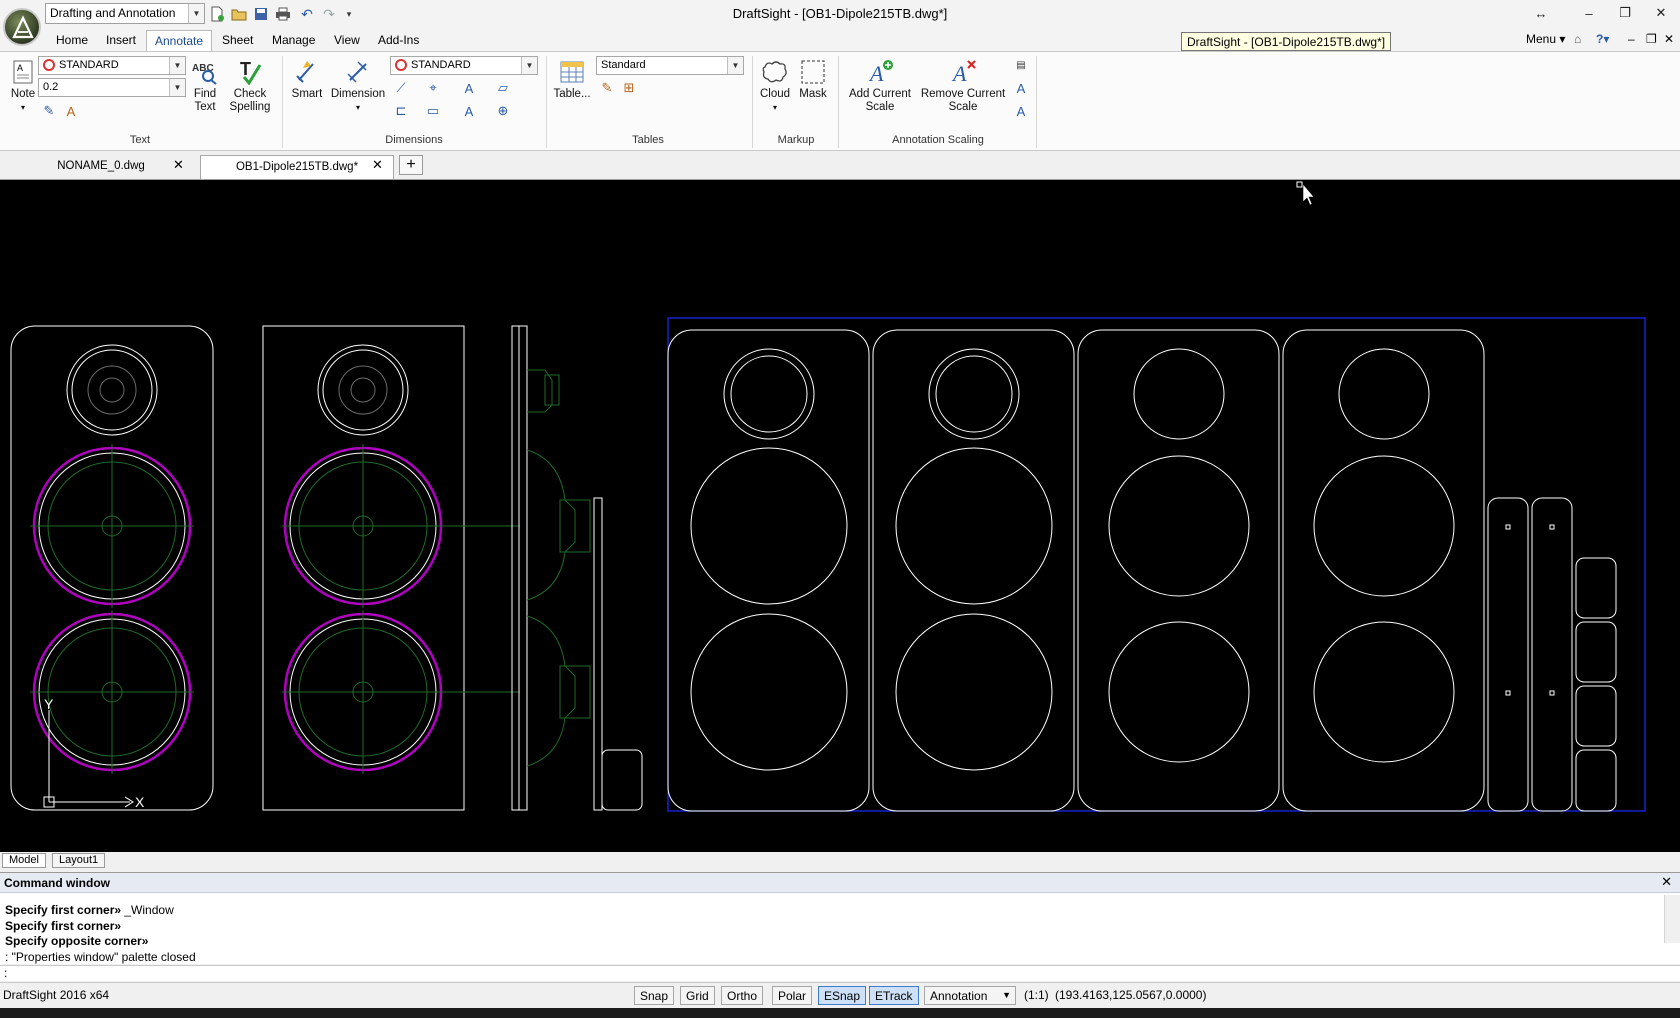  What do you see at coordinates (20, 68) in the screenshot?
I see `svg-text: A` at bounding box center [20, 68].